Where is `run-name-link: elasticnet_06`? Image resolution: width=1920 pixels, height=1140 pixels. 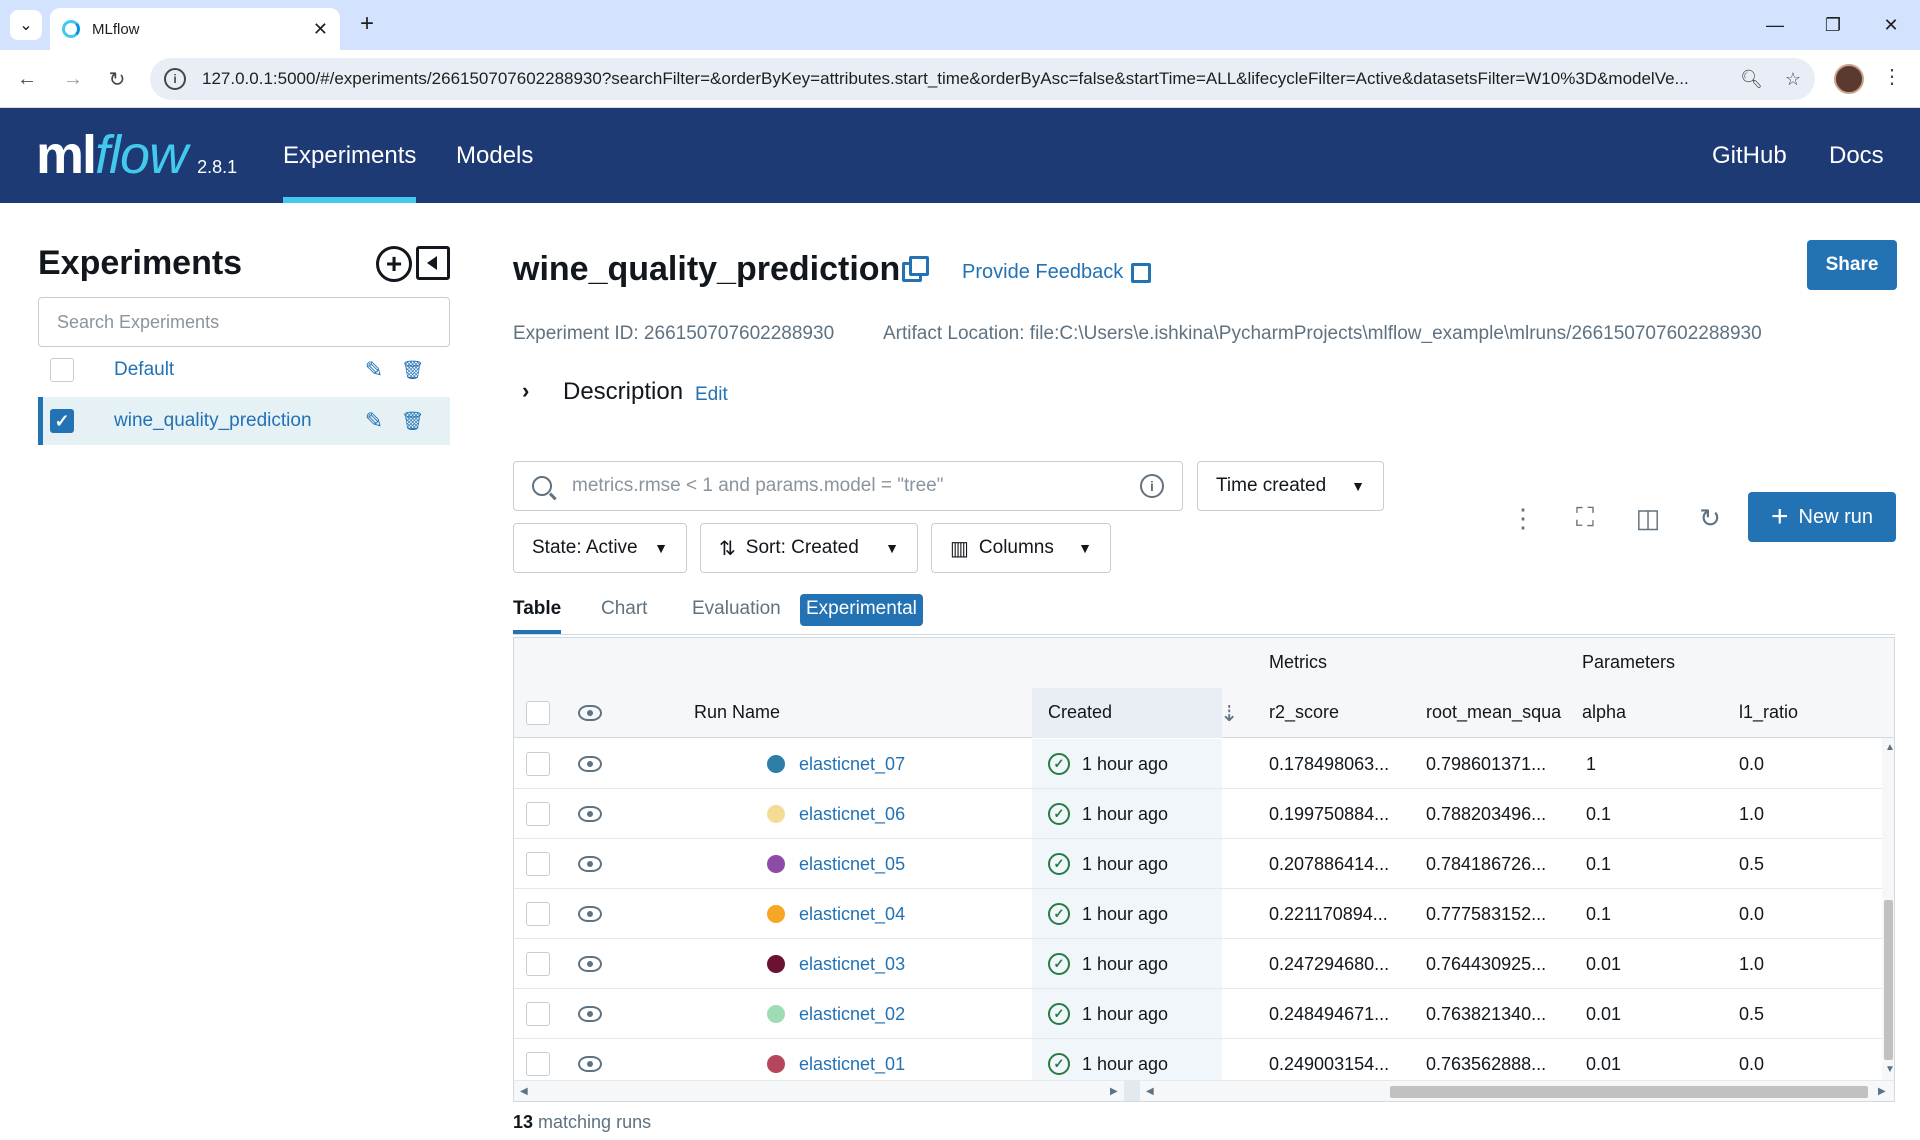 run-name-link: elasticnet_06 is located at coordinates (852, 814).